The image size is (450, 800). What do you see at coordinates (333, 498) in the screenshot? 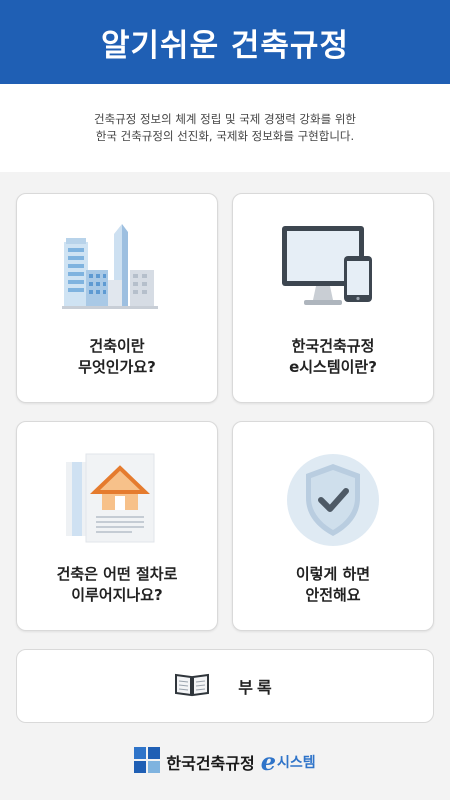
I see `security-shield-icon` at bounding box center [333, 498].